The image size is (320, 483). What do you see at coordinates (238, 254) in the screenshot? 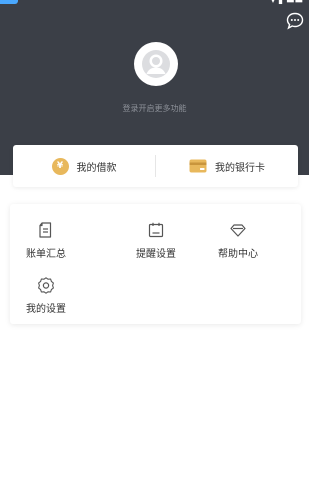
I see `menu-item-label: 帮助中心` at bounding box center [238, 254].